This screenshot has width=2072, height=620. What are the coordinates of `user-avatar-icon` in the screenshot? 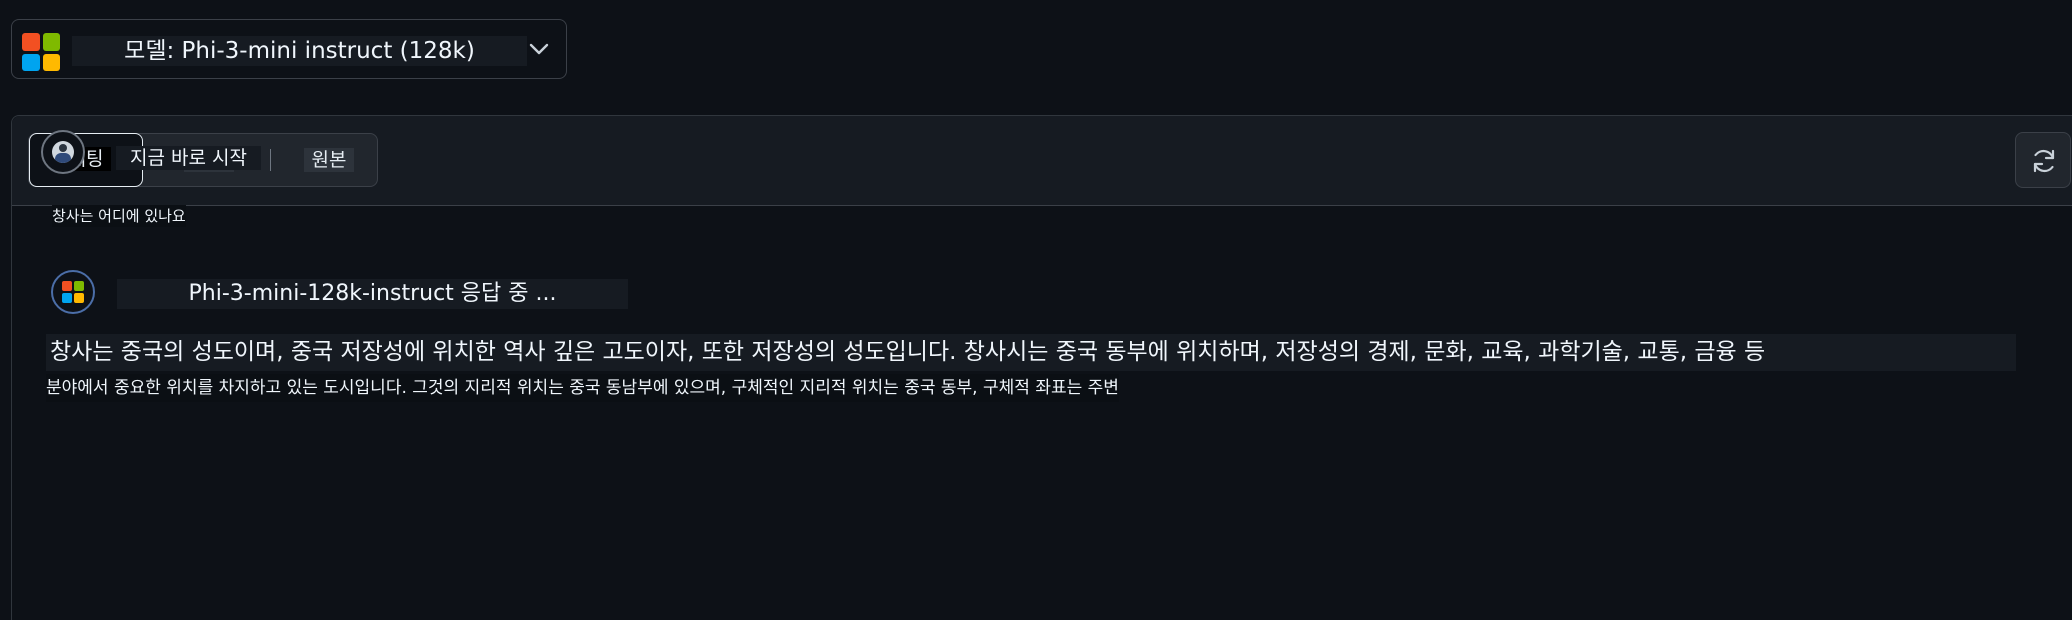 It's located at (63, 152).